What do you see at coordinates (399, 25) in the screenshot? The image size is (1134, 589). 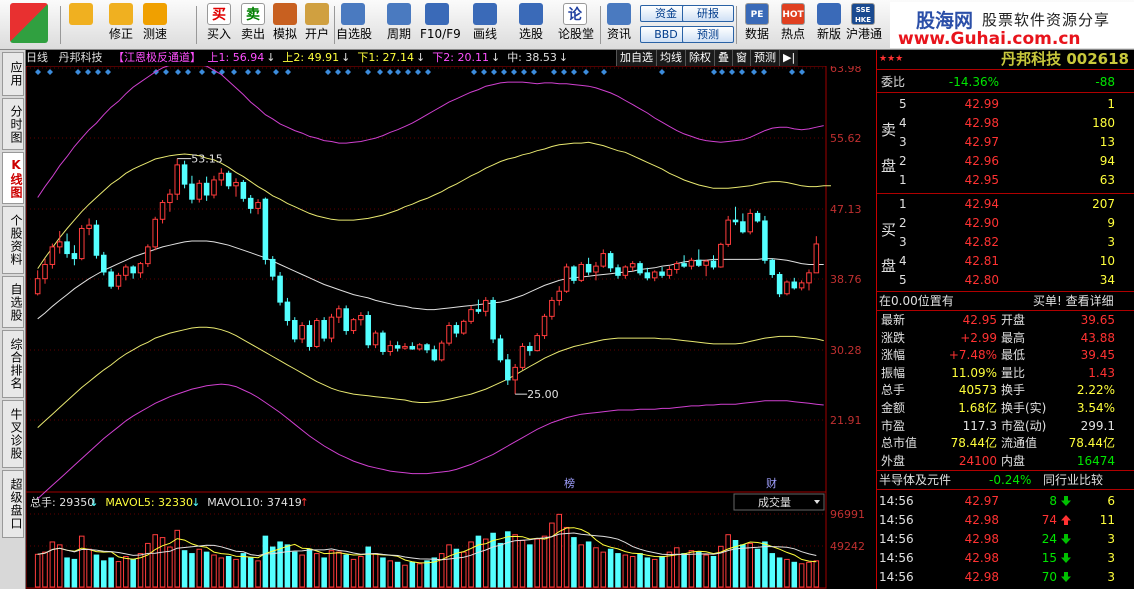 I see `toolbar-button-周期: 周期` at bounding box center [399, 25].